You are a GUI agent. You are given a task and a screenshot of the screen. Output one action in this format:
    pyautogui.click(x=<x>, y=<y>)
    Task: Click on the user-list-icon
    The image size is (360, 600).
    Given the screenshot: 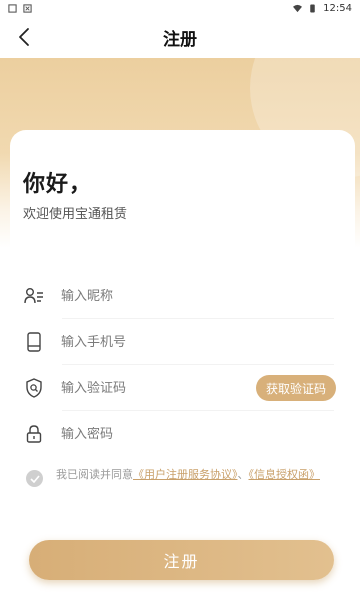 What is the action you would take?
    pyautogui.click(x=34, y=296)
    